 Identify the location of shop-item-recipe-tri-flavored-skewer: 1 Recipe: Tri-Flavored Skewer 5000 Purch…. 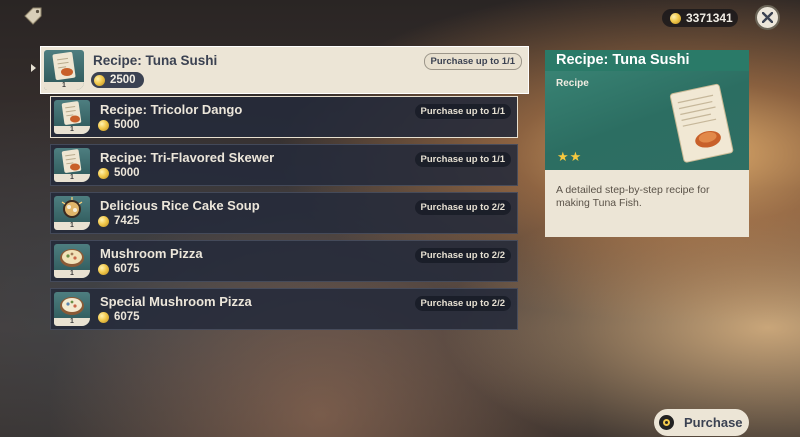
(284, 165).